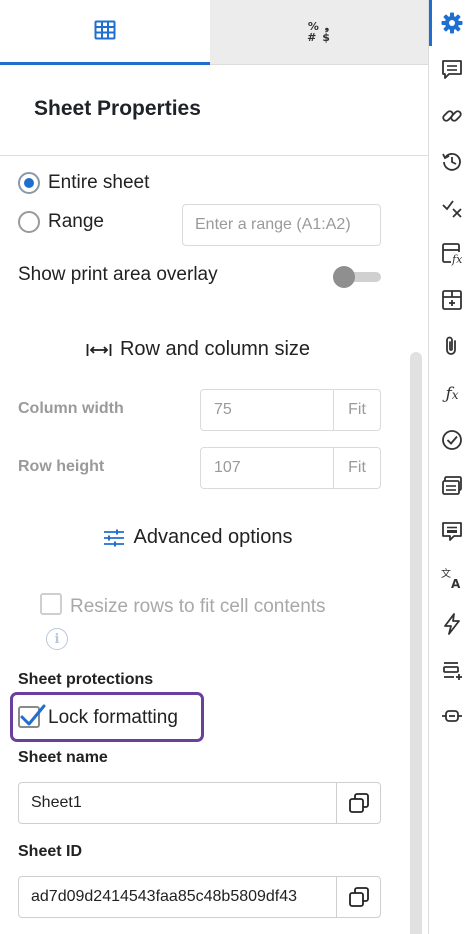  I want to click on radio-label-range: Range, so click(76, 221).